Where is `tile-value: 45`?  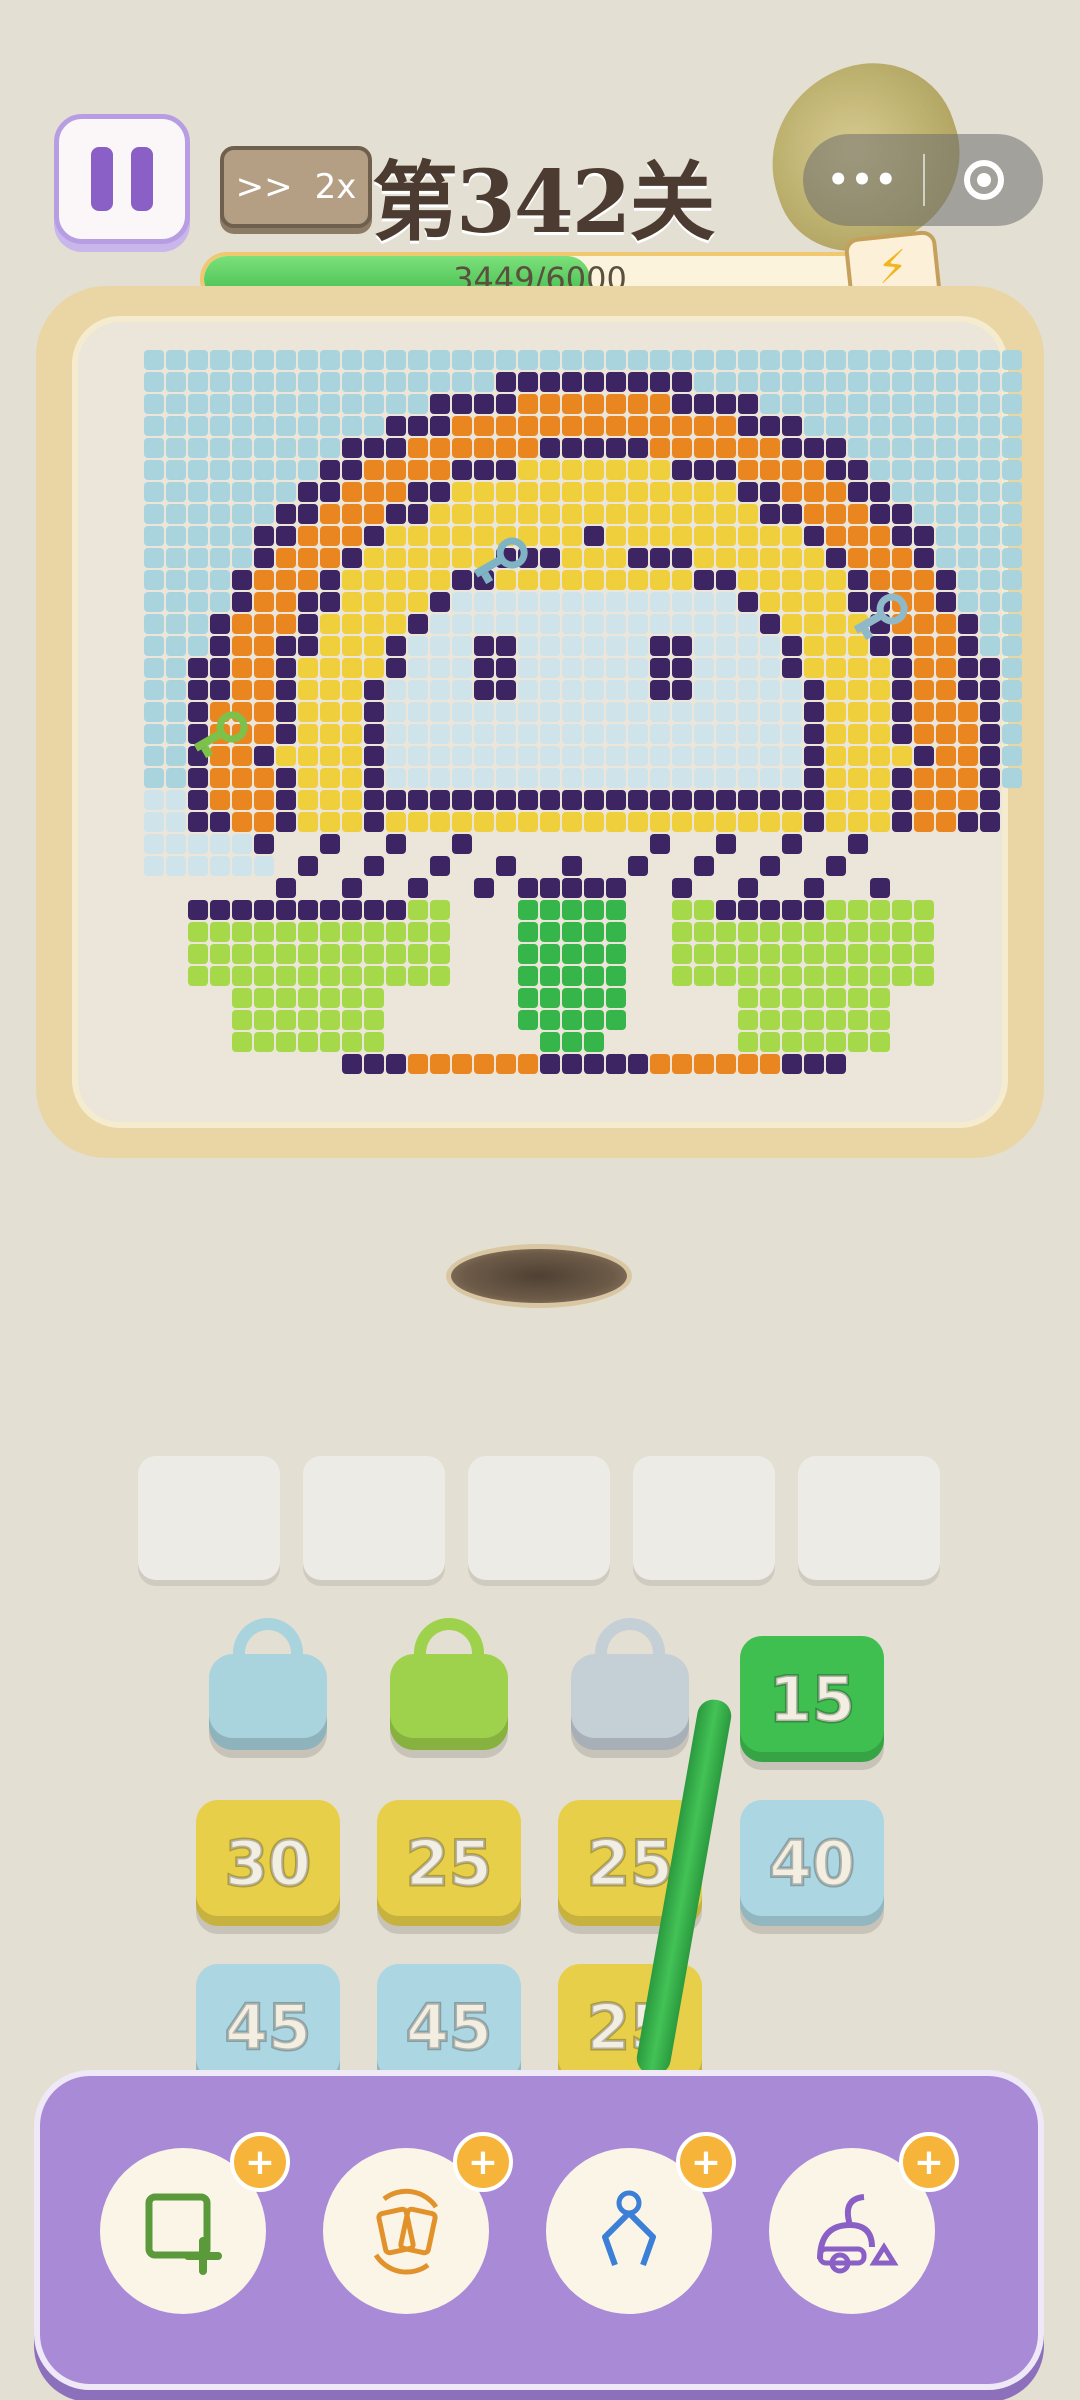
tile-value: 45 is located at coordinates (267, 2027).